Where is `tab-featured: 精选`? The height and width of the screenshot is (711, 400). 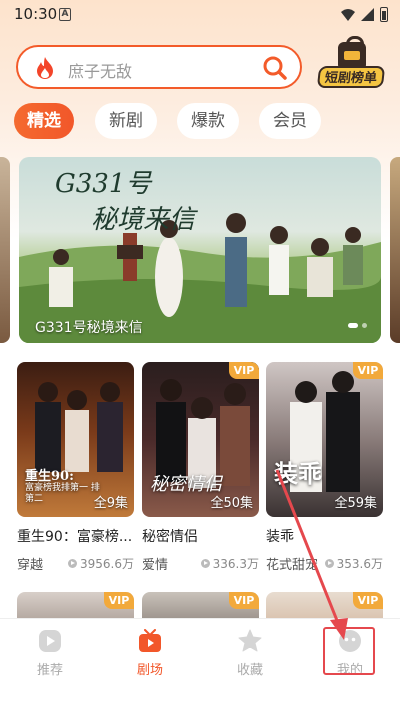 tab-featured: 精选 is located at coordinates (44, 121).